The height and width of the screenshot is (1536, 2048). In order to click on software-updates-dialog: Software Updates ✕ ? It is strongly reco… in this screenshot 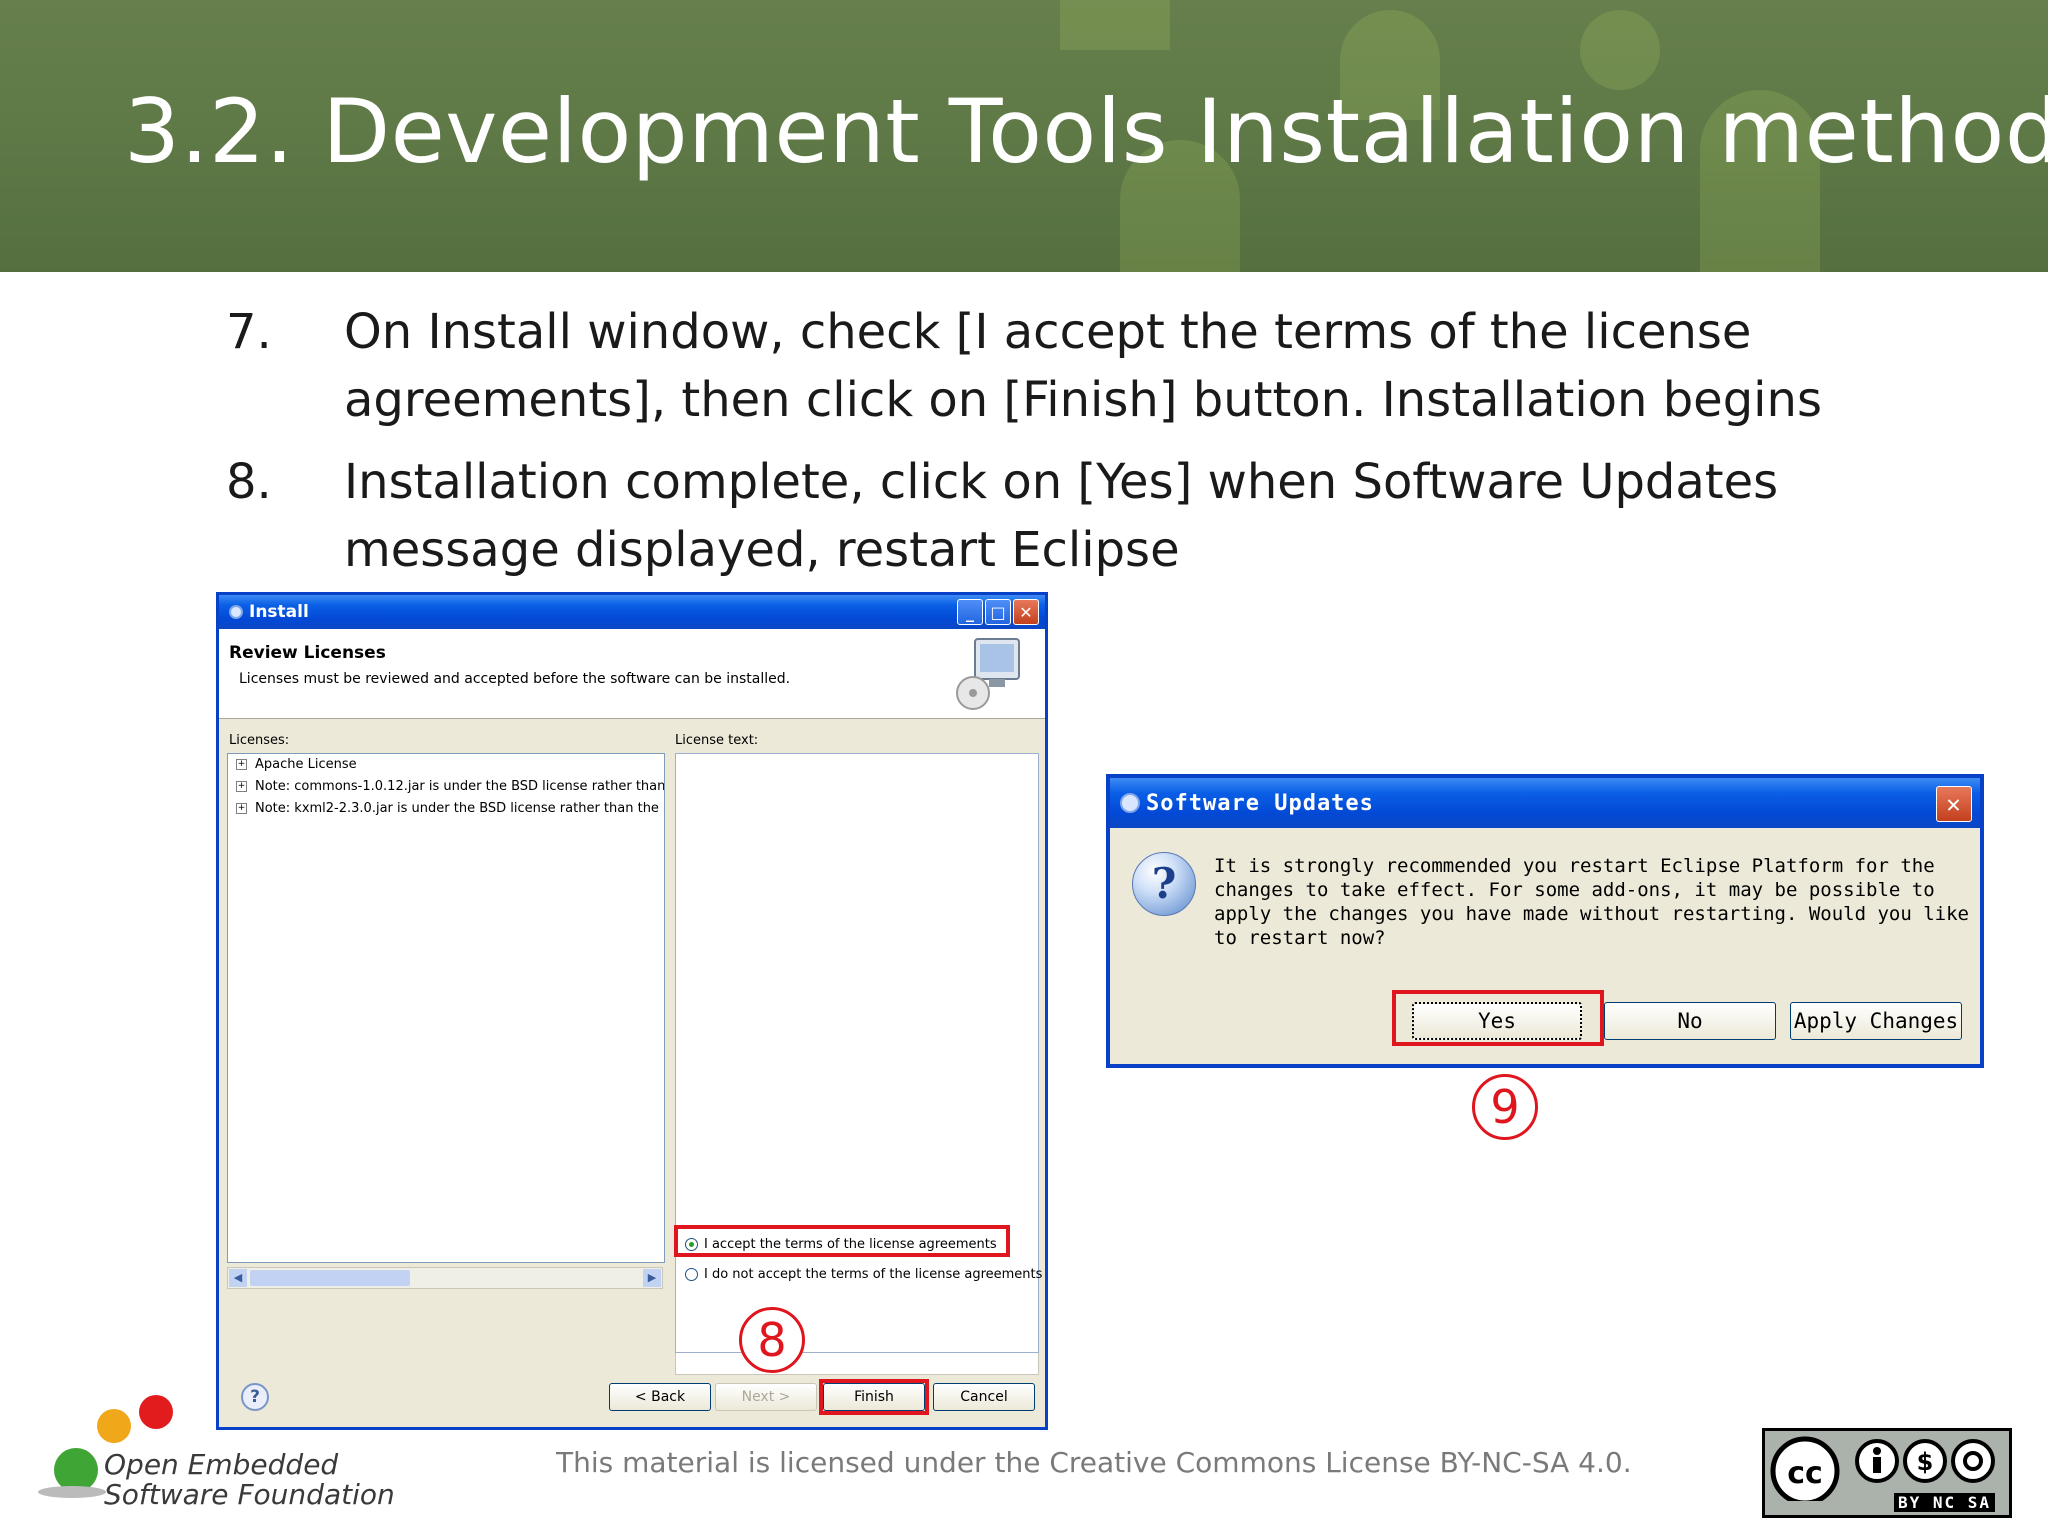, I will do `click(1545, 921)`.